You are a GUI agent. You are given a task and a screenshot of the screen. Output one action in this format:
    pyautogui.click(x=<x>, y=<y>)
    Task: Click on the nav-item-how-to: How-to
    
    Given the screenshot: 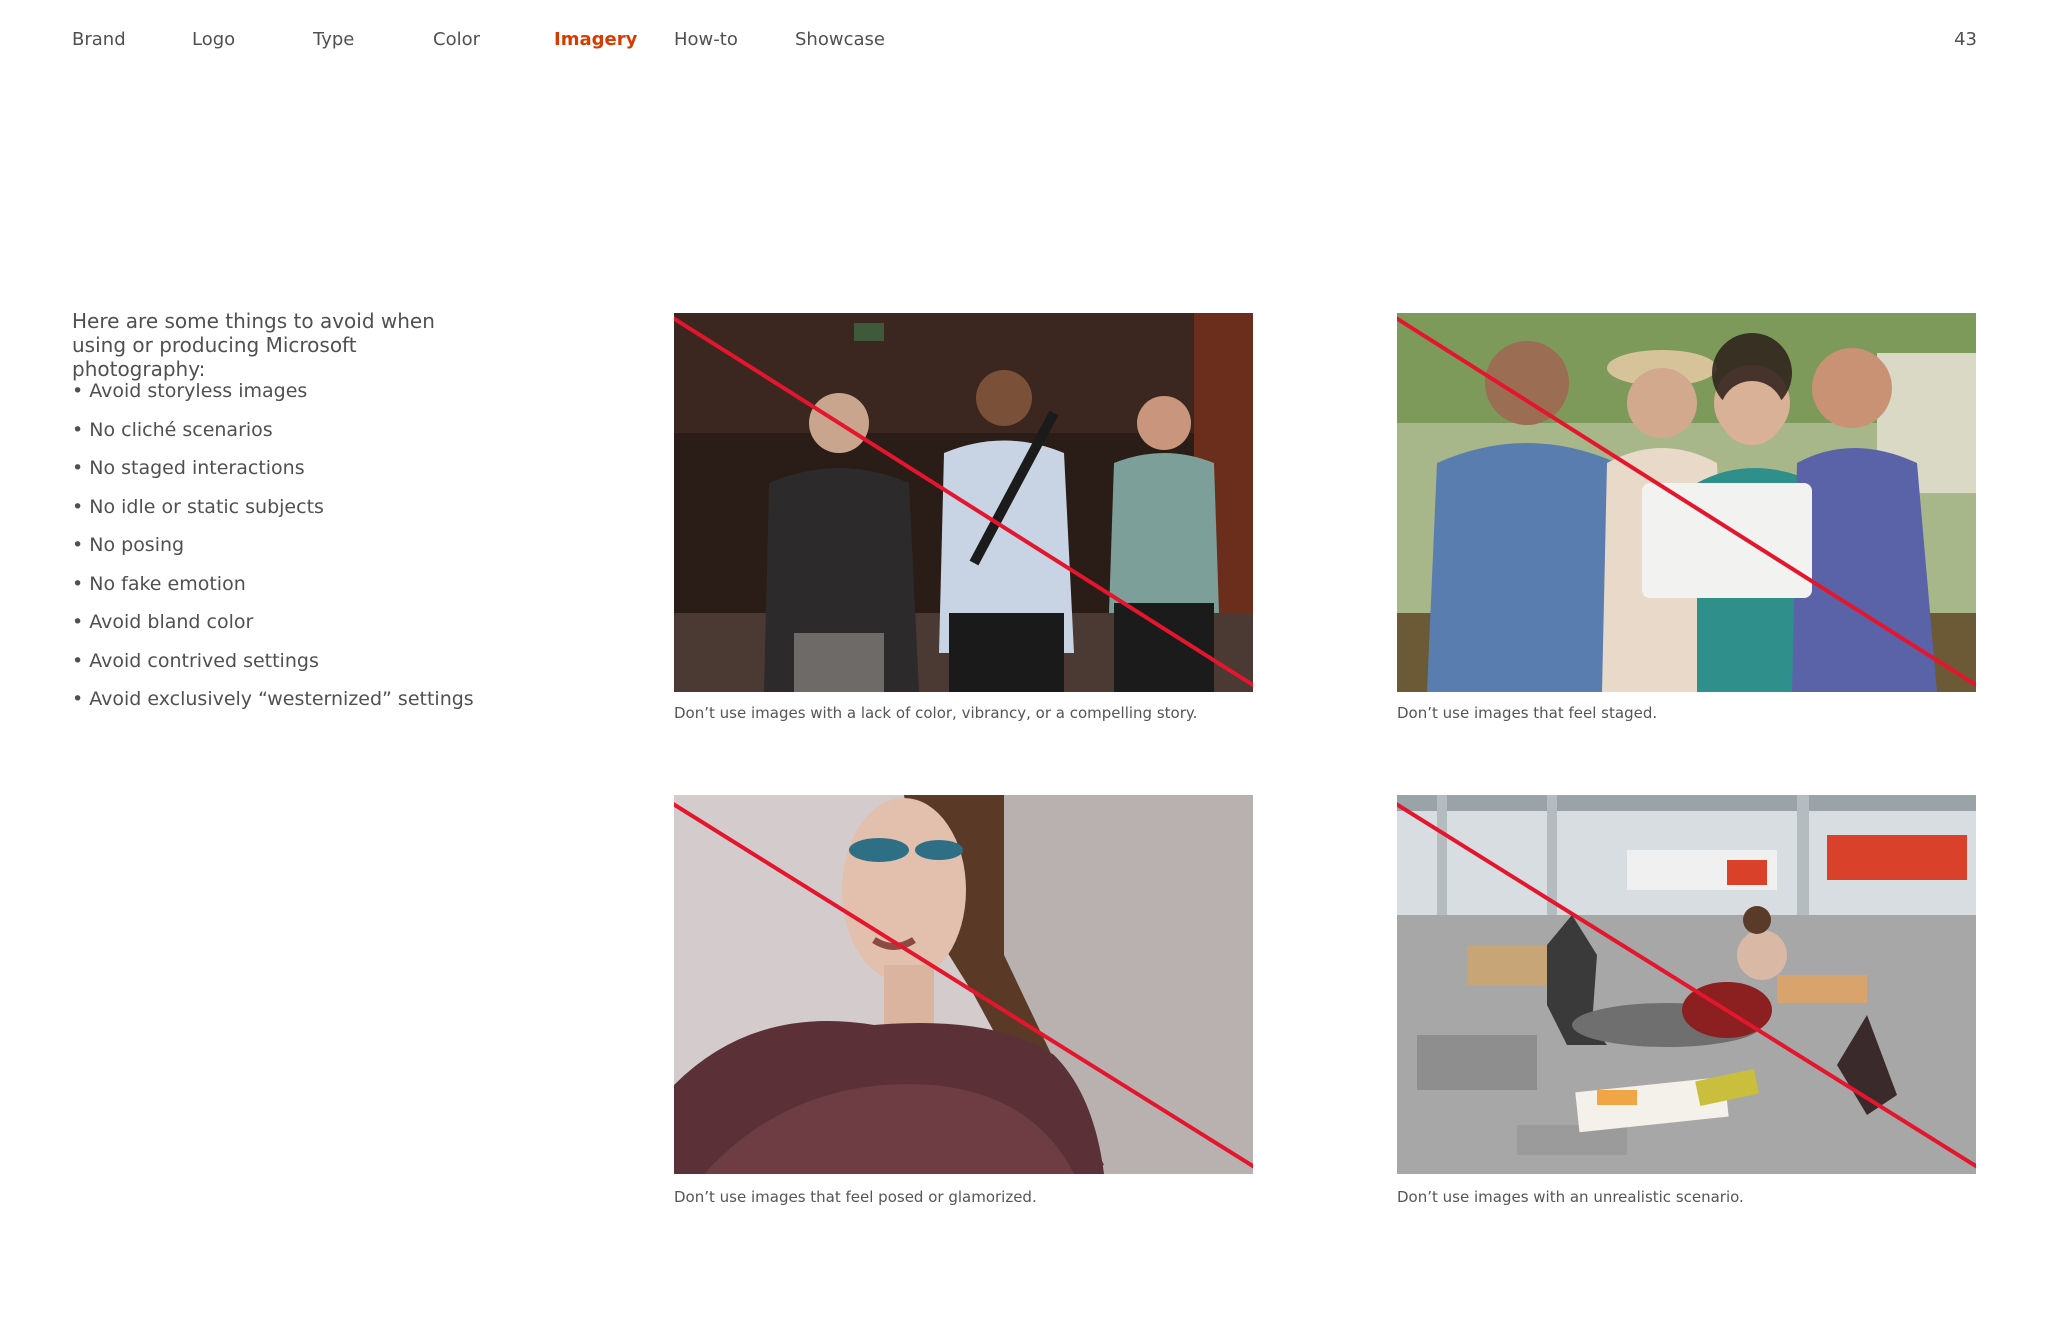 What is the action you would take?
    pyautogui.click(x=706, y=39)
    